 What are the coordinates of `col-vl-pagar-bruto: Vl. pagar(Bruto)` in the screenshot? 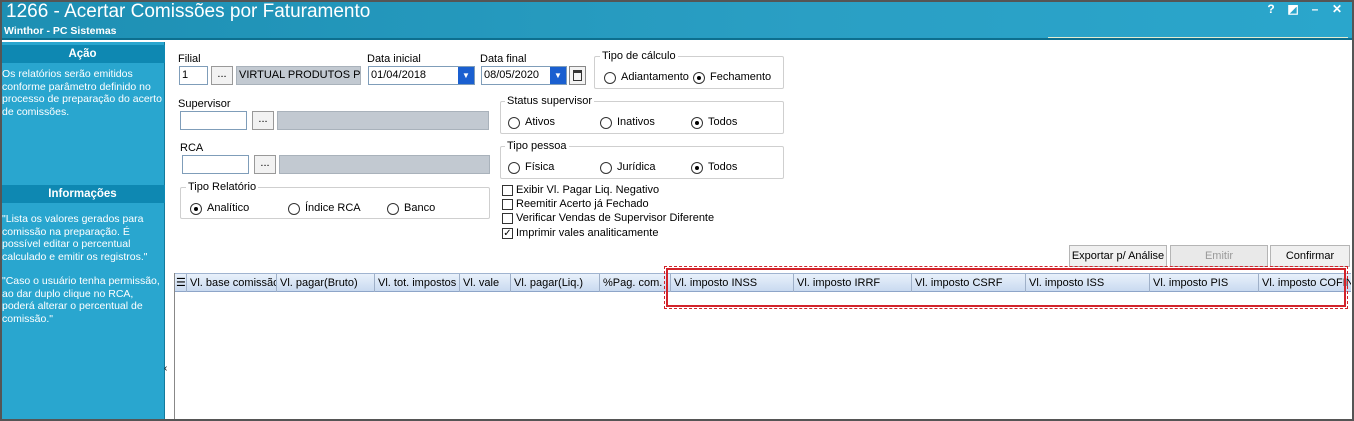 It's located at (326, 283).